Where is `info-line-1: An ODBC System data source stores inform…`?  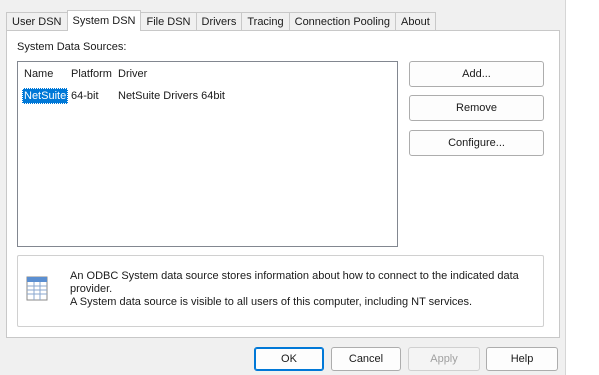
info-line-1: An ODBC System data source stores inform… is located at coordinates (294, 282).